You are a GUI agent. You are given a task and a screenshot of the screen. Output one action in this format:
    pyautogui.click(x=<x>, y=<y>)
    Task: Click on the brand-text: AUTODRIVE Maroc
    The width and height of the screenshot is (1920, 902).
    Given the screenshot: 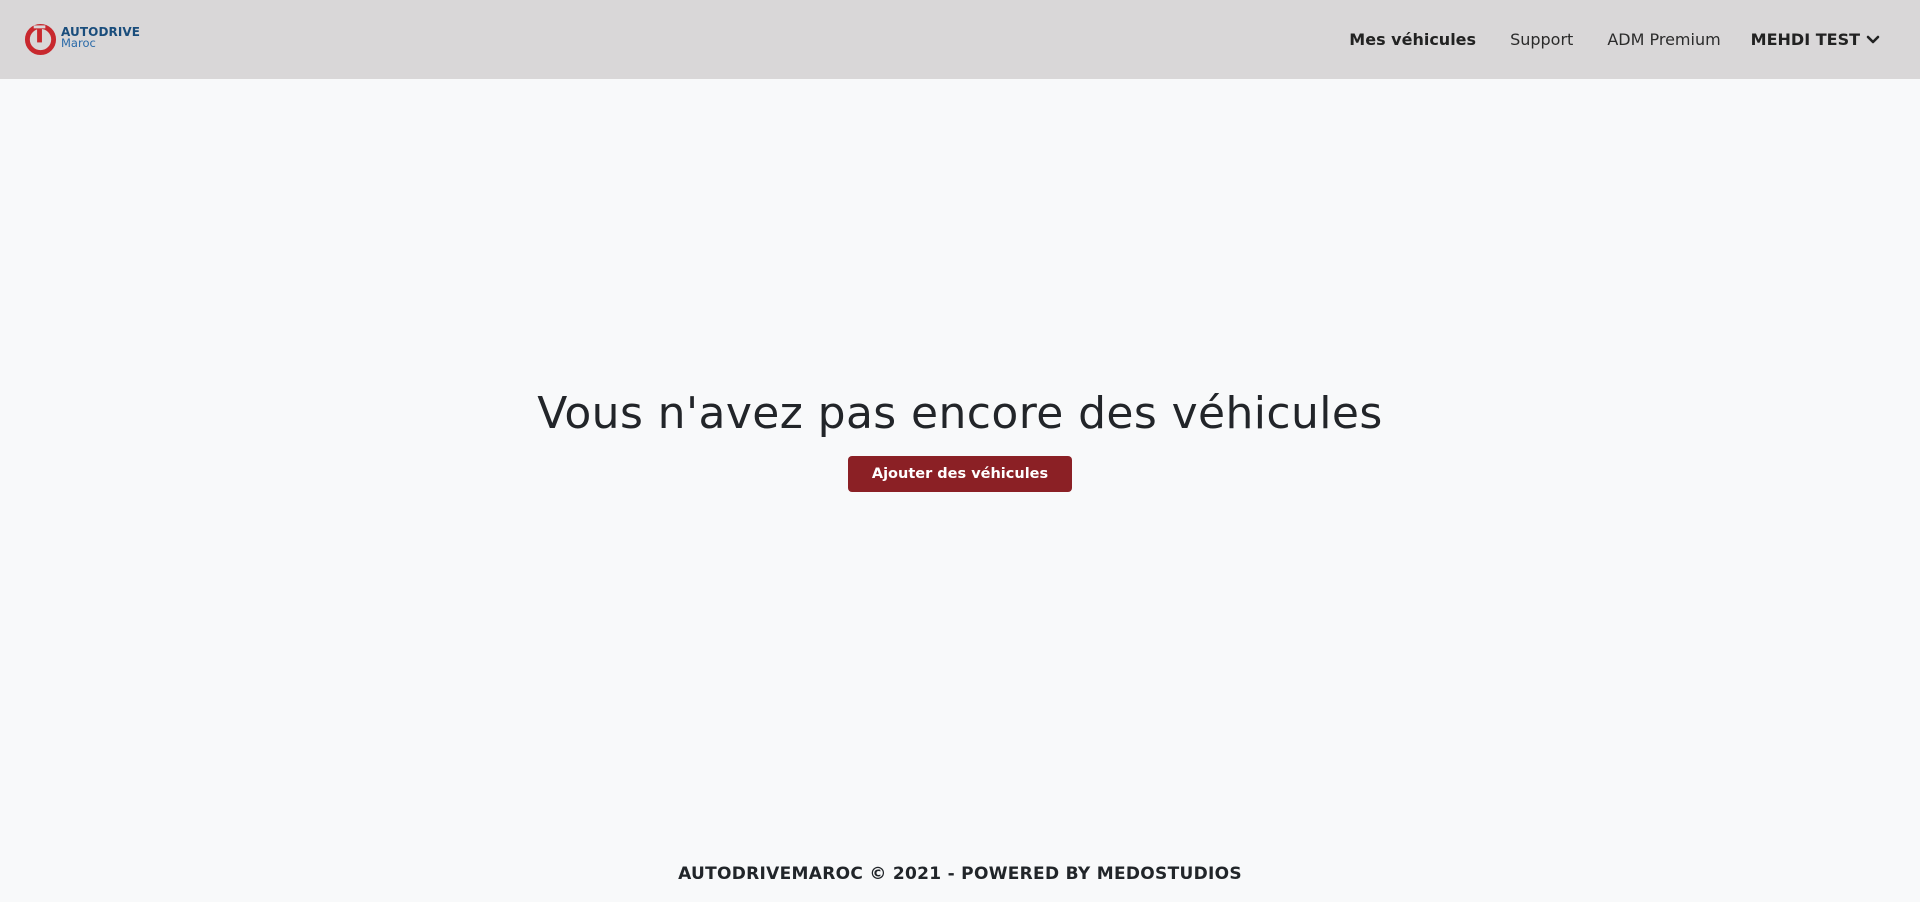 What is the action you would take?
    pyautogui.click(x=100, y=38)
    